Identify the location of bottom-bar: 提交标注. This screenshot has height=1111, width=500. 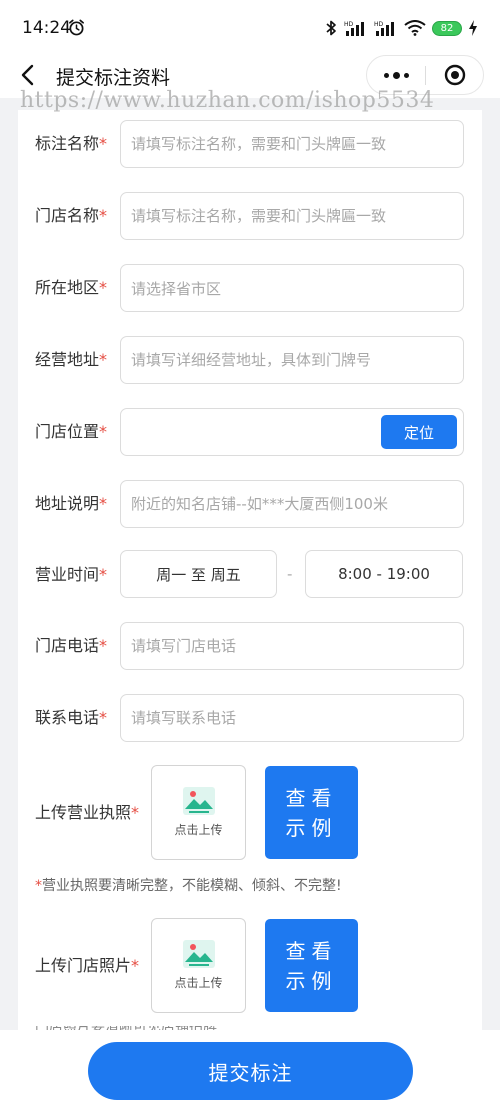
(250, 1070).